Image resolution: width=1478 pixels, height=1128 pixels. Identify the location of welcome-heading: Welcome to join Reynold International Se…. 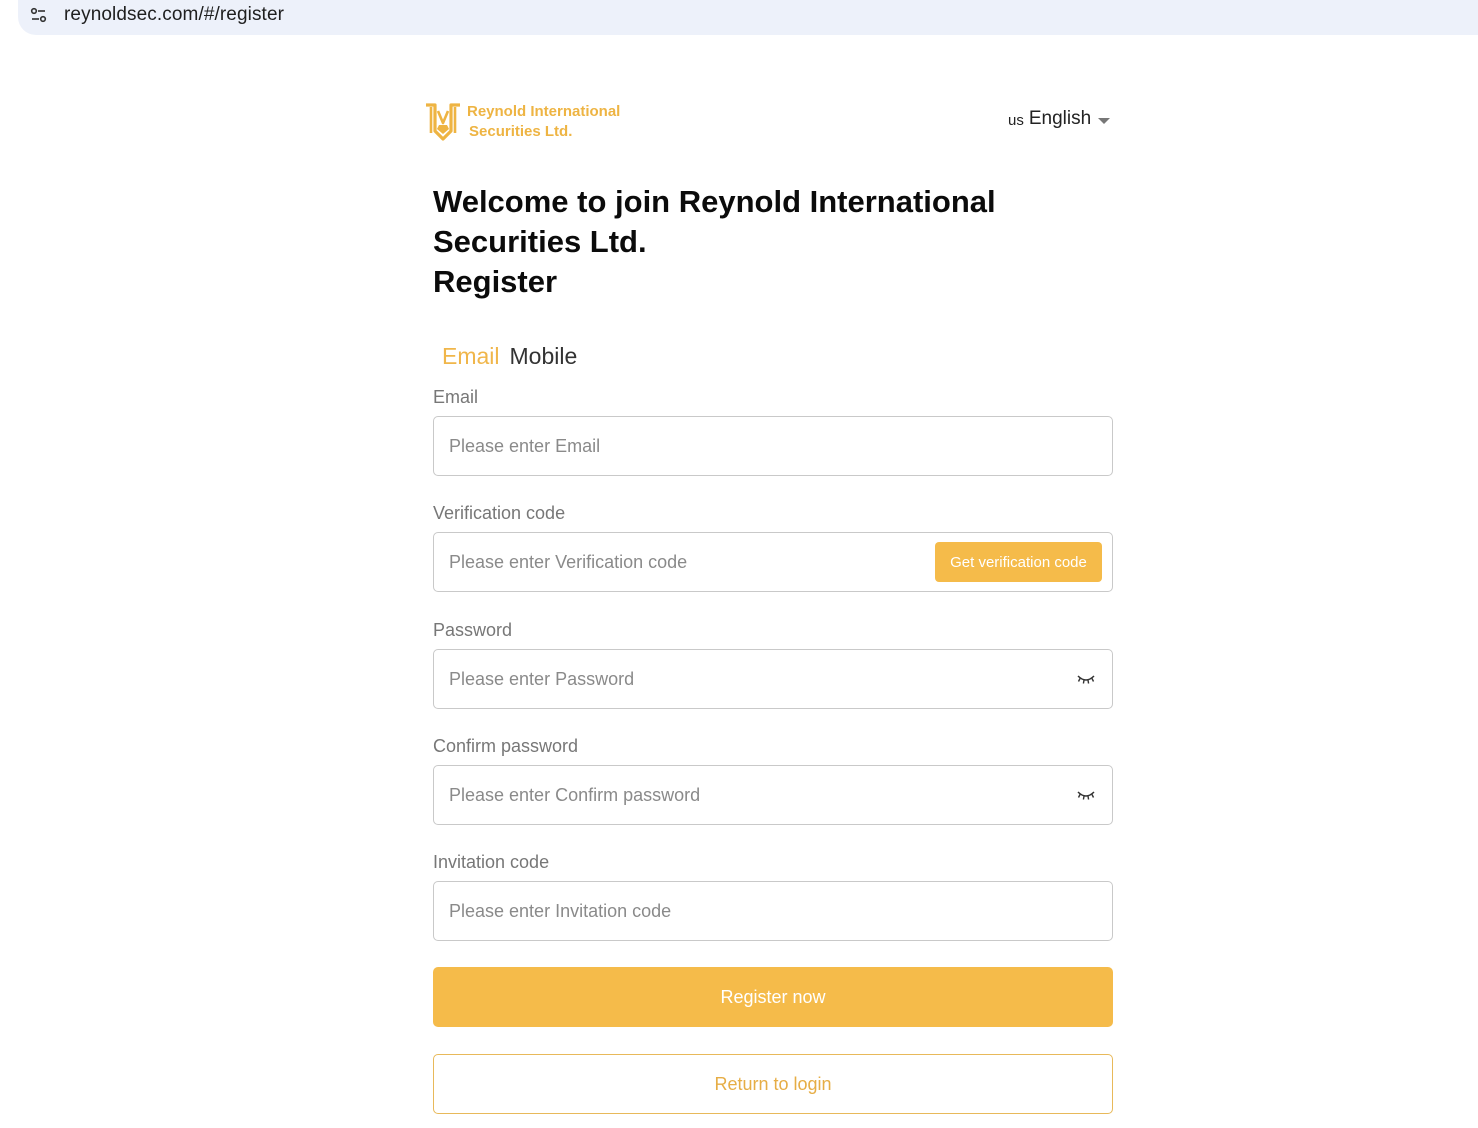
(714, 221).